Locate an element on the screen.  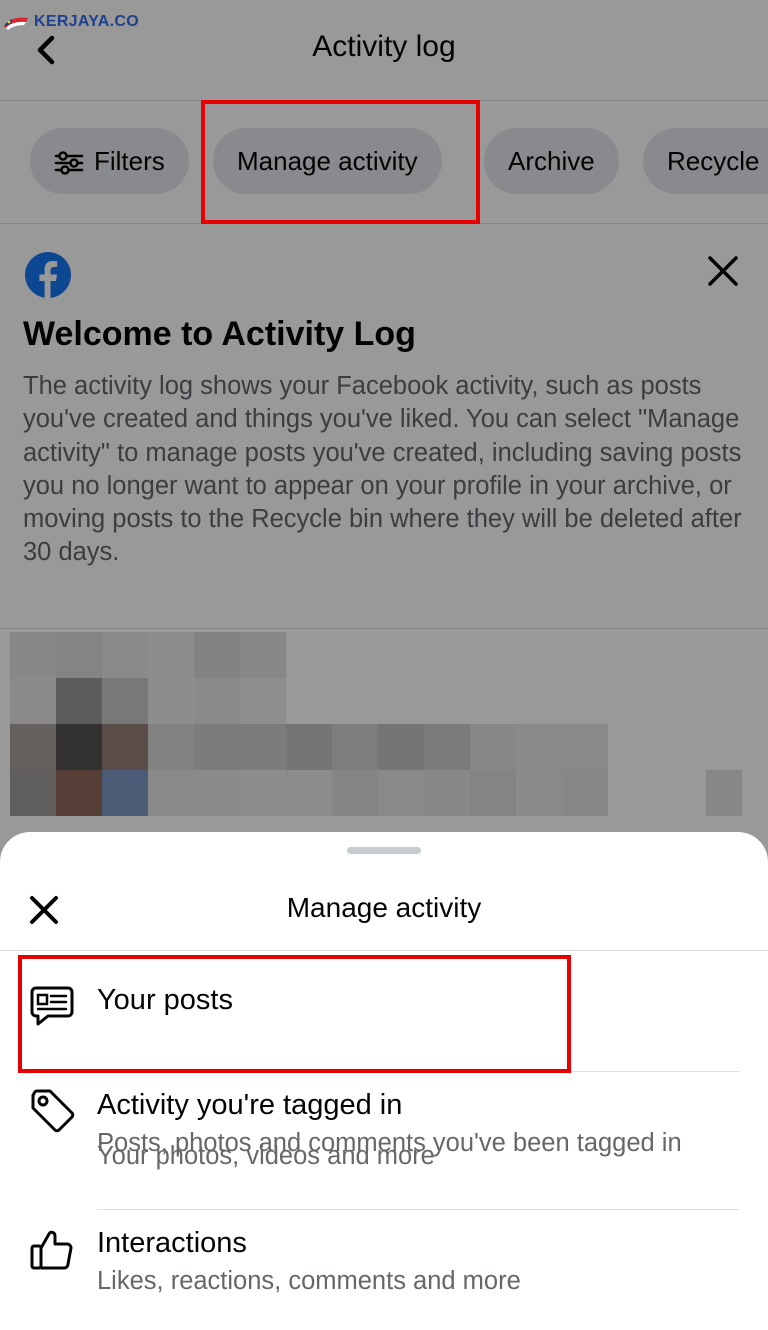
sheet-title: Manage activity is located at coordinates (384, 907).